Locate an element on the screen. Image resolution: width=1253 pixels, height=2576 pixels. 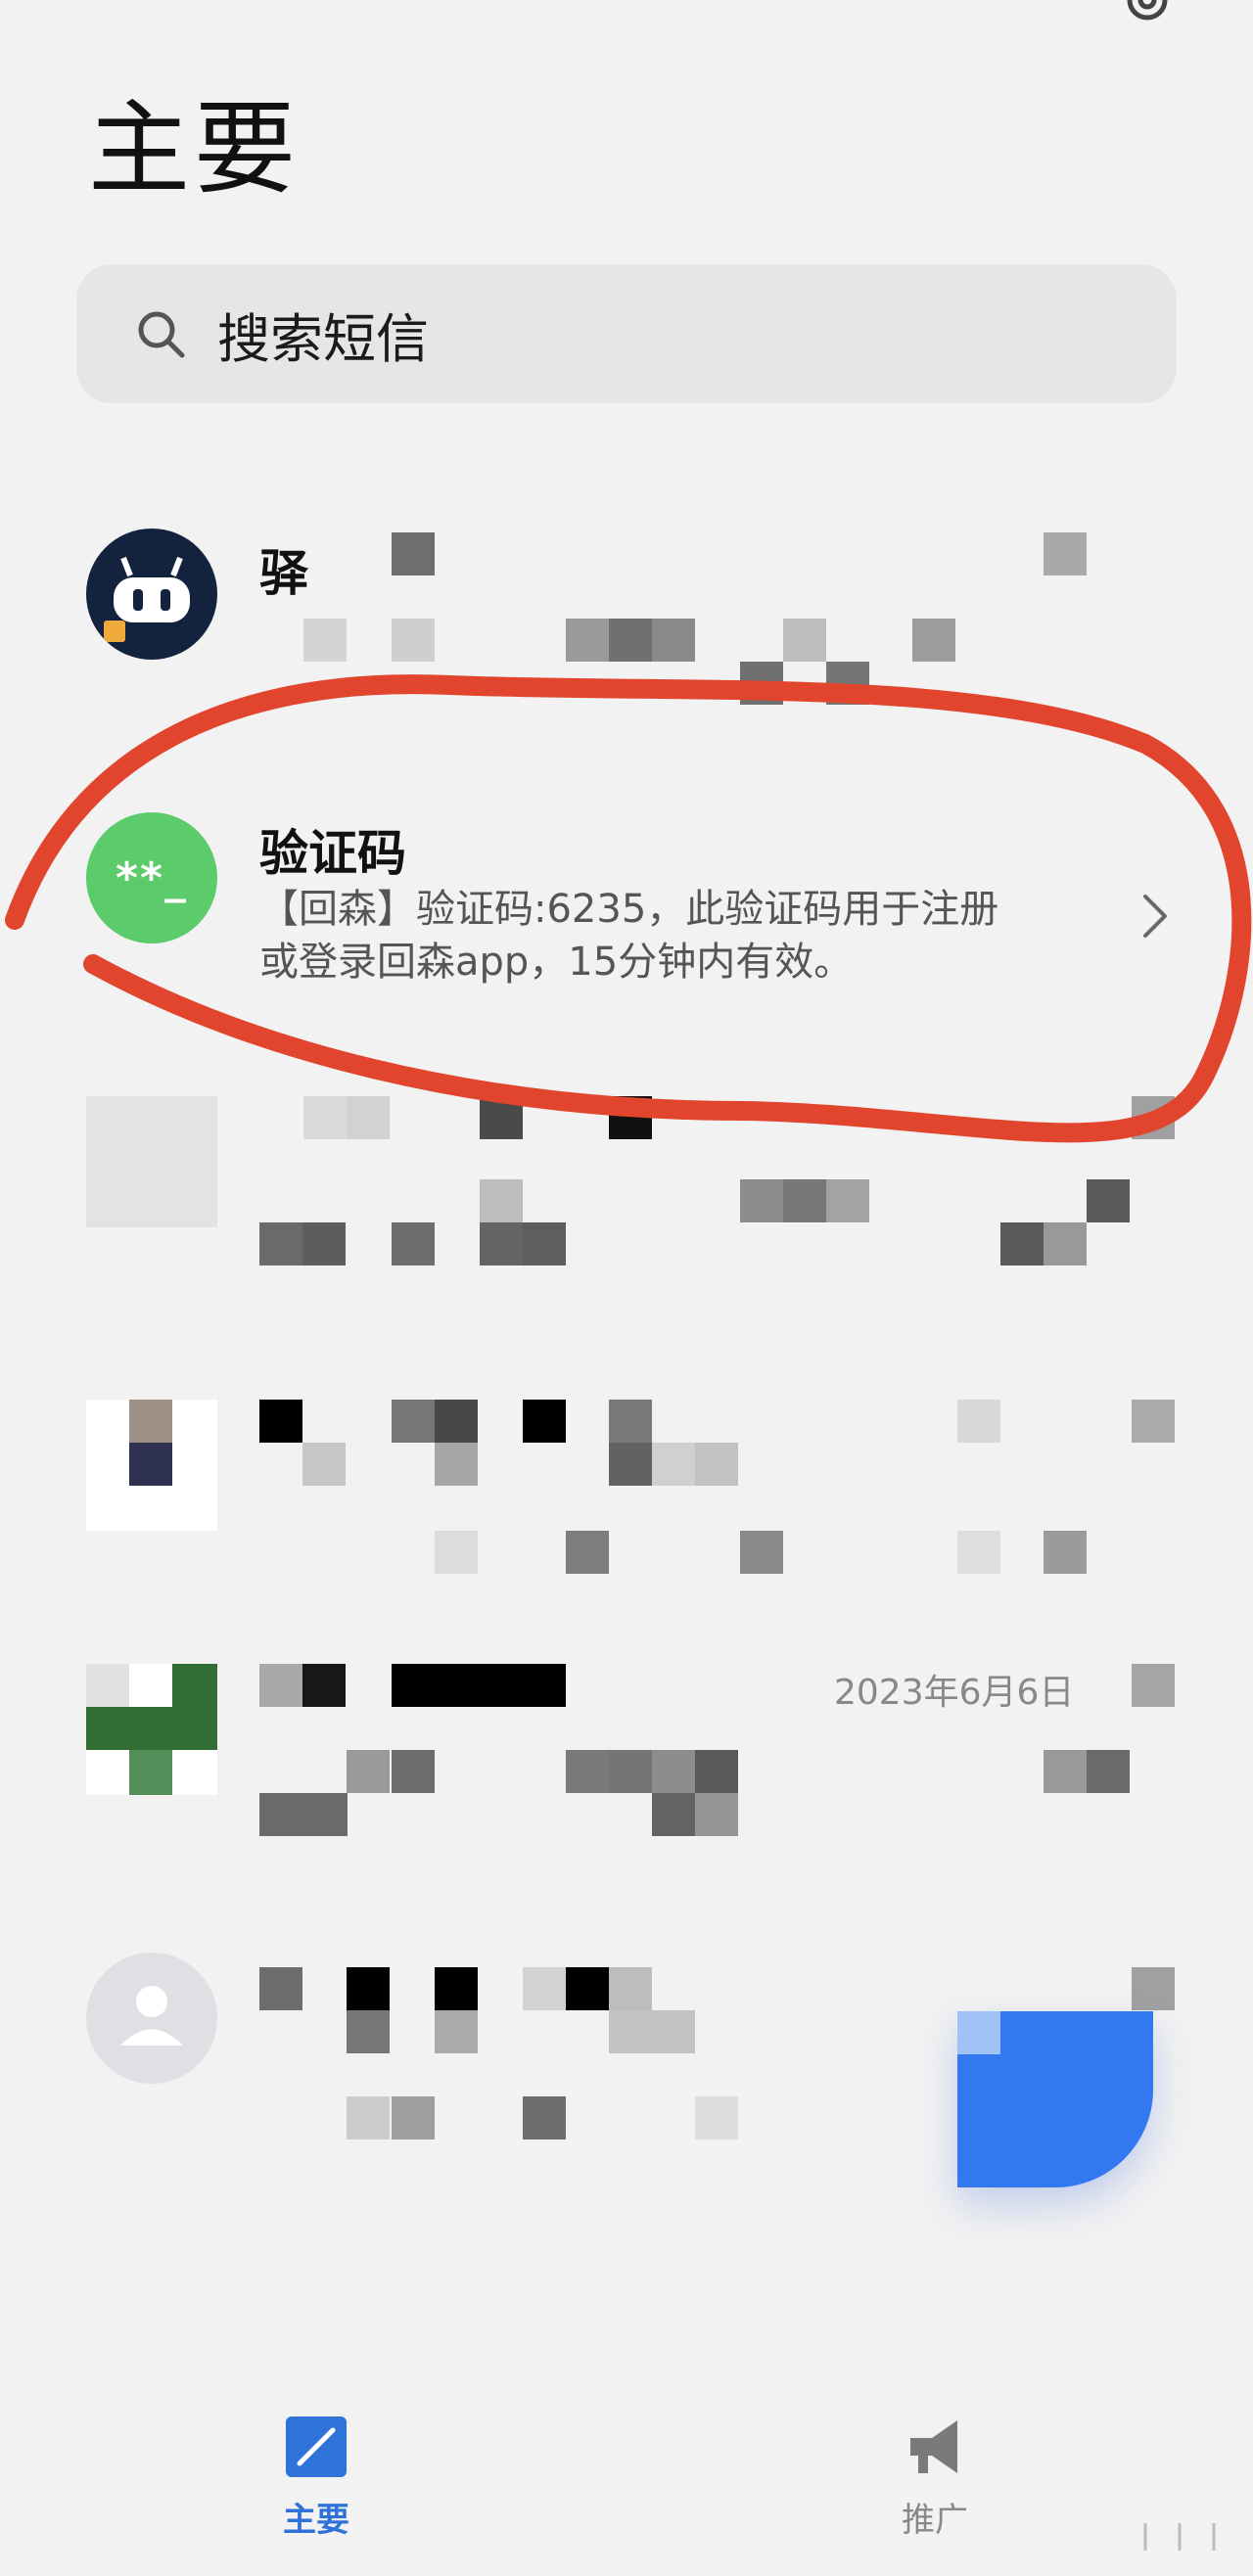
conversation-row: 2023年6月6日 is located at coordinates (626, 1762).